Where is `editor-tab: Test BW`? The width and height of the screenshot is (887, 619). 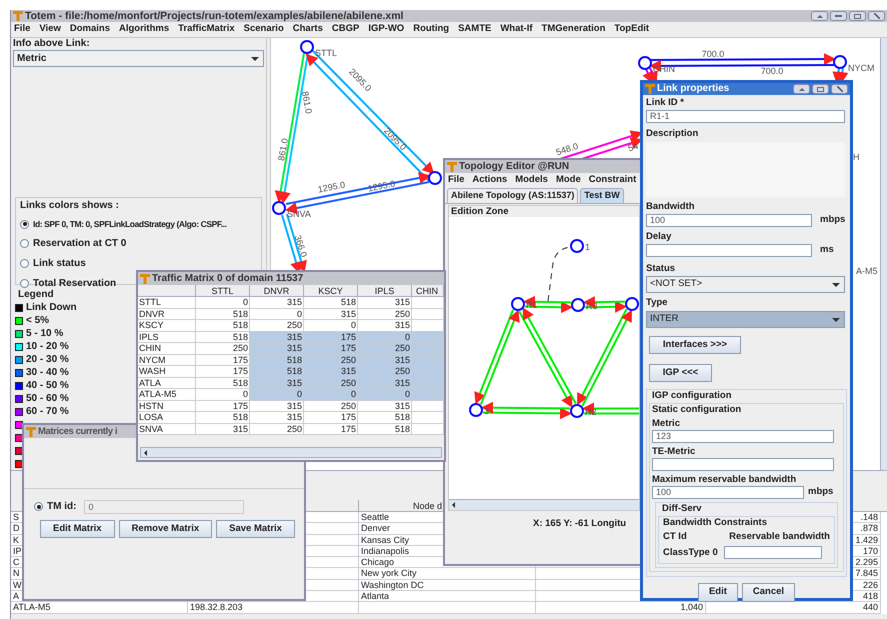
editor-tab: Test BW is located at coordinates (602, 195).